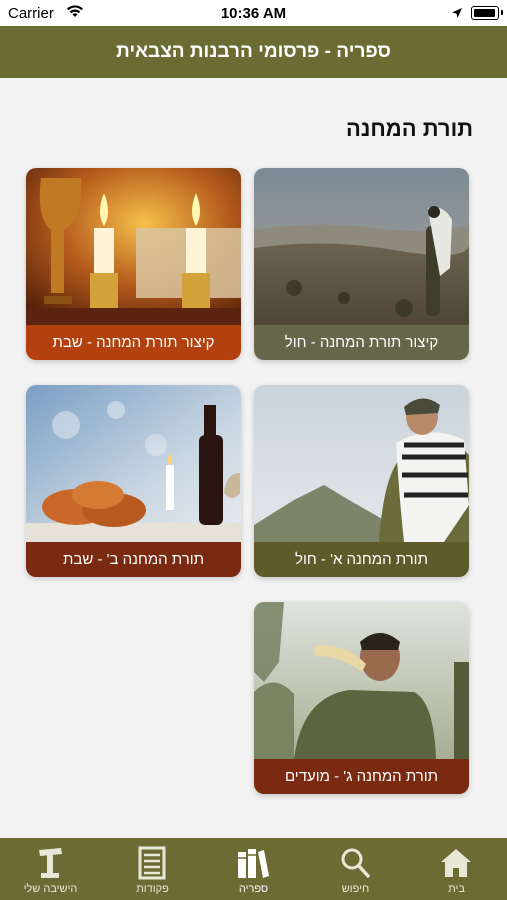 The width and height of the screenshot is (507, 900). What do you see at coordinates (50, 889) in the screenshot?
I see `tab-label: הישיבה שלי` at bounding box center [50, 889].